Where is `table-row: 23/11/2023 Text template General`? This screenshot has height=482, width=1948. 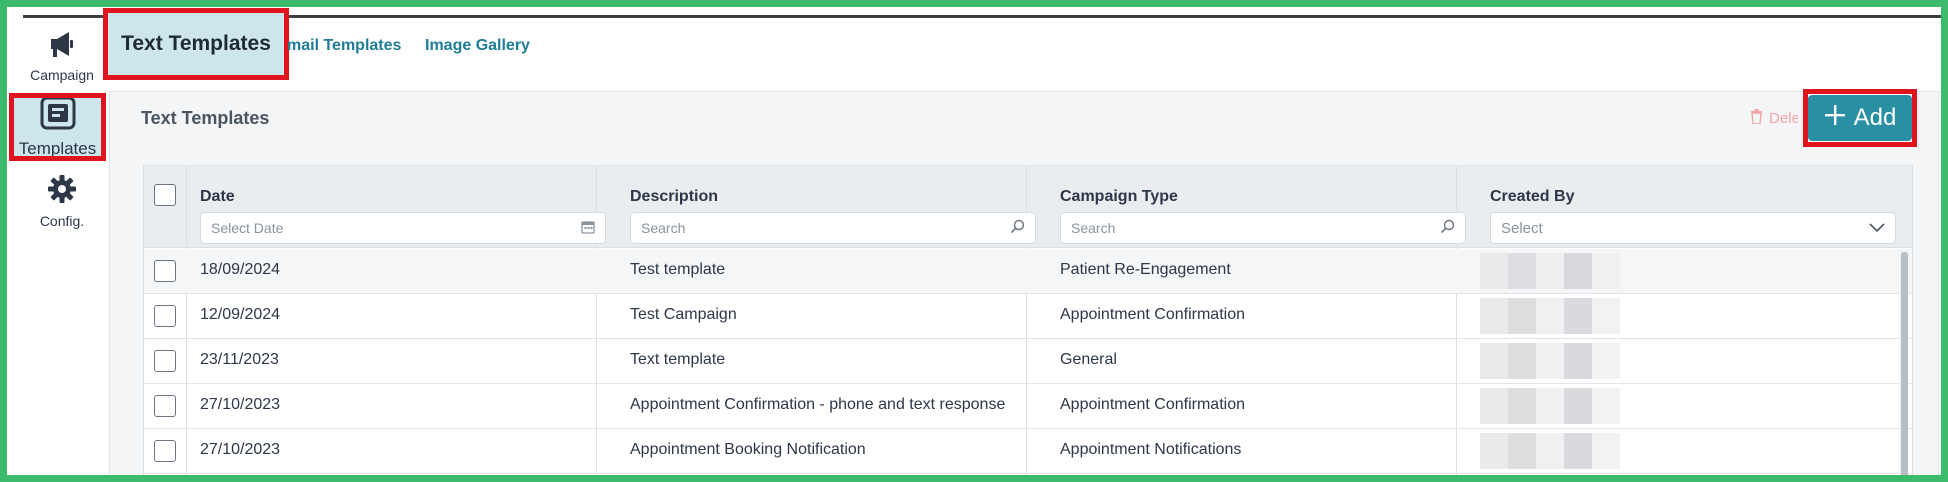 table-row: 23/11/2023 Text template General is located at coordinates (1028, 361).